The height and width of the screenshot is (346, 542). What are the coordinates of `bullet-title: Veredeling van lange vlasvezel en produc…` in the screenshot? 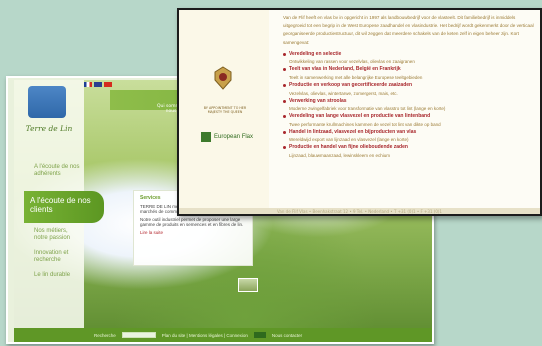 It's located at (360, 116).